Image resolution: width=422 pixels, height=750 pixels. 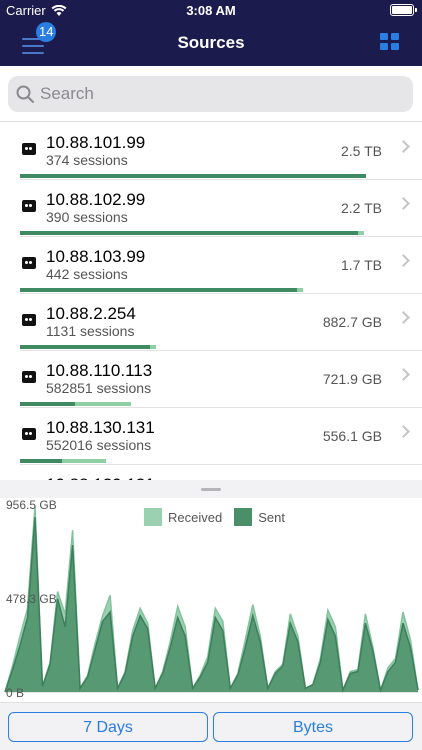 I want to click on y-tick-label: 0 B, so click(x=15, y=693).